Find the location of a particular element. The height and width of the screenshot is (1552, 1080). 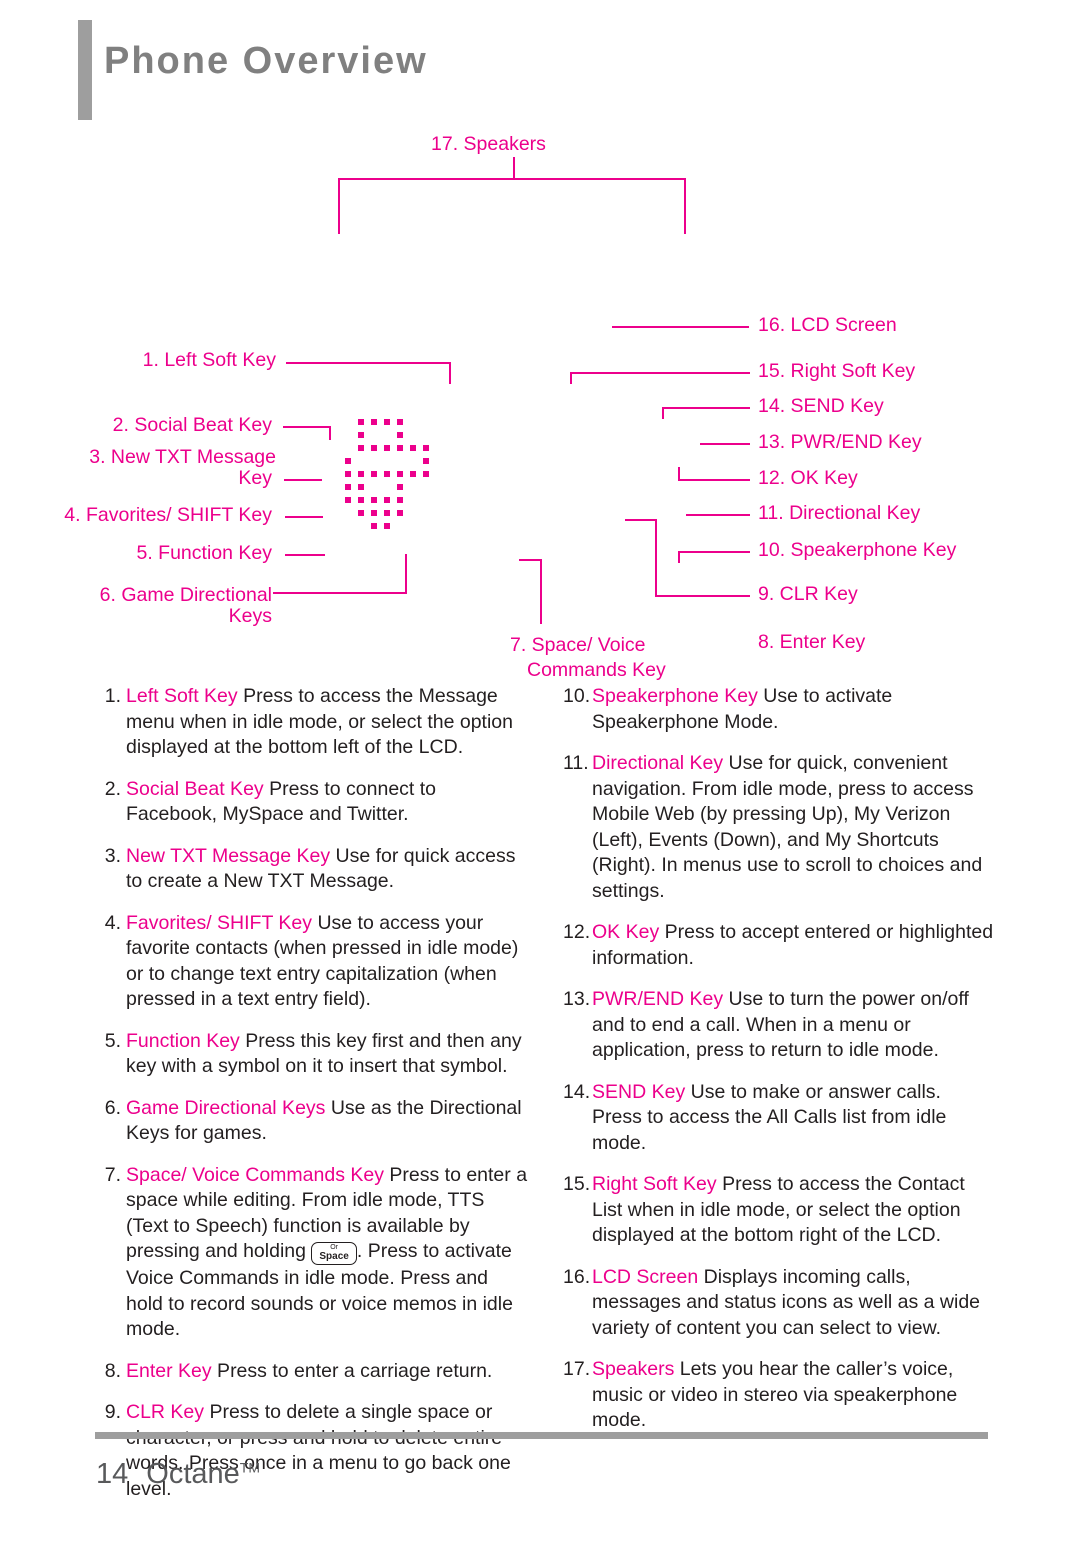

item-term: SEND Key is located at coordinates (639, 1091).